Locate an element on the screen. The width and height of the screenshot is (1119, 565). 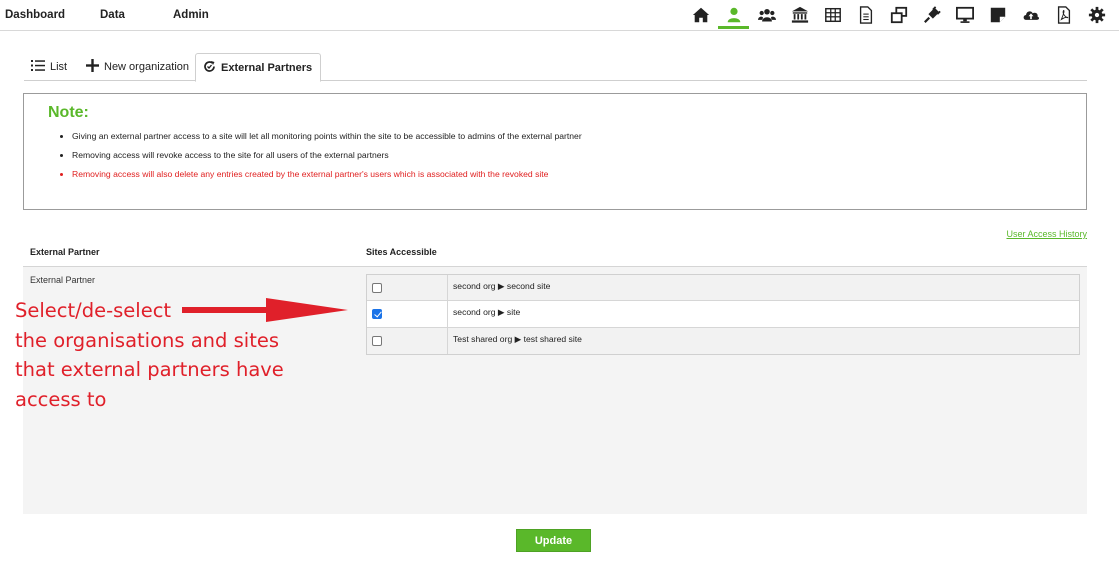
annotation-arrow-icon is located at coordinates (265, 310).